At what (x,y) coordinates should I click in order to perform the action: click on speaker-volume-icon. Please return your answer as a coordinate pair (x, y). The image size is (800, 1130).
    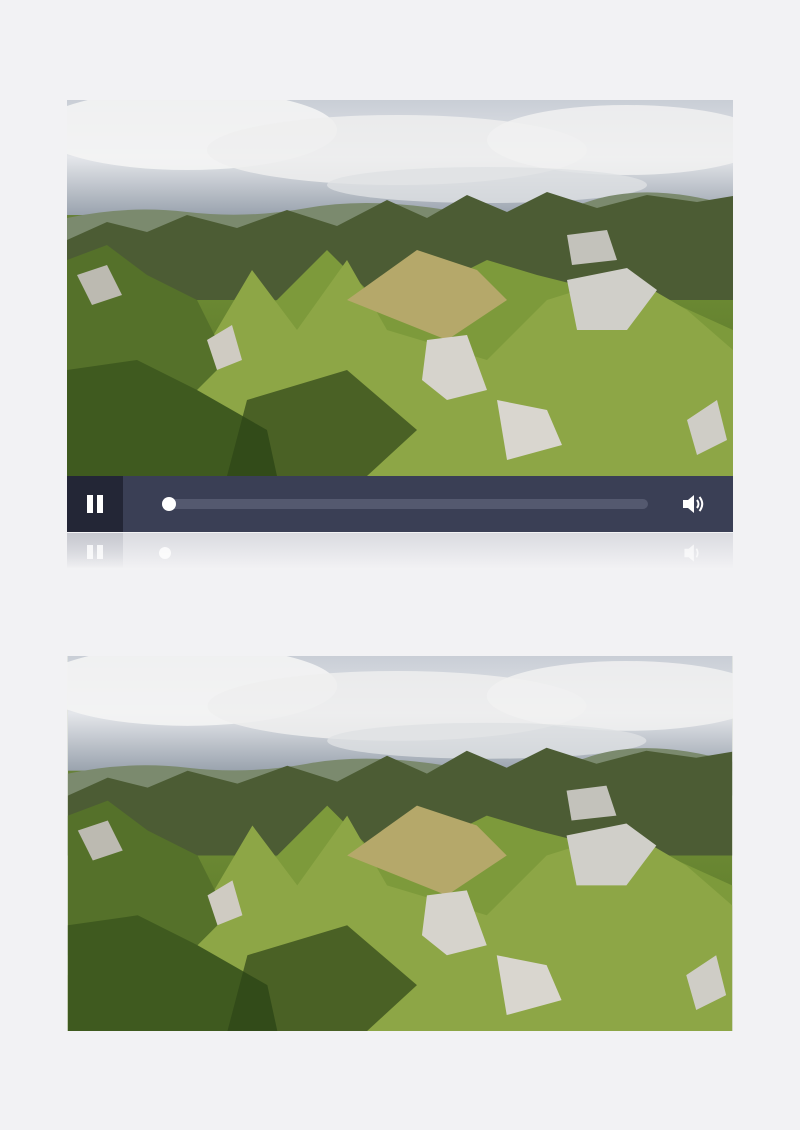
    Looking at the image, I should click on (693, 504).